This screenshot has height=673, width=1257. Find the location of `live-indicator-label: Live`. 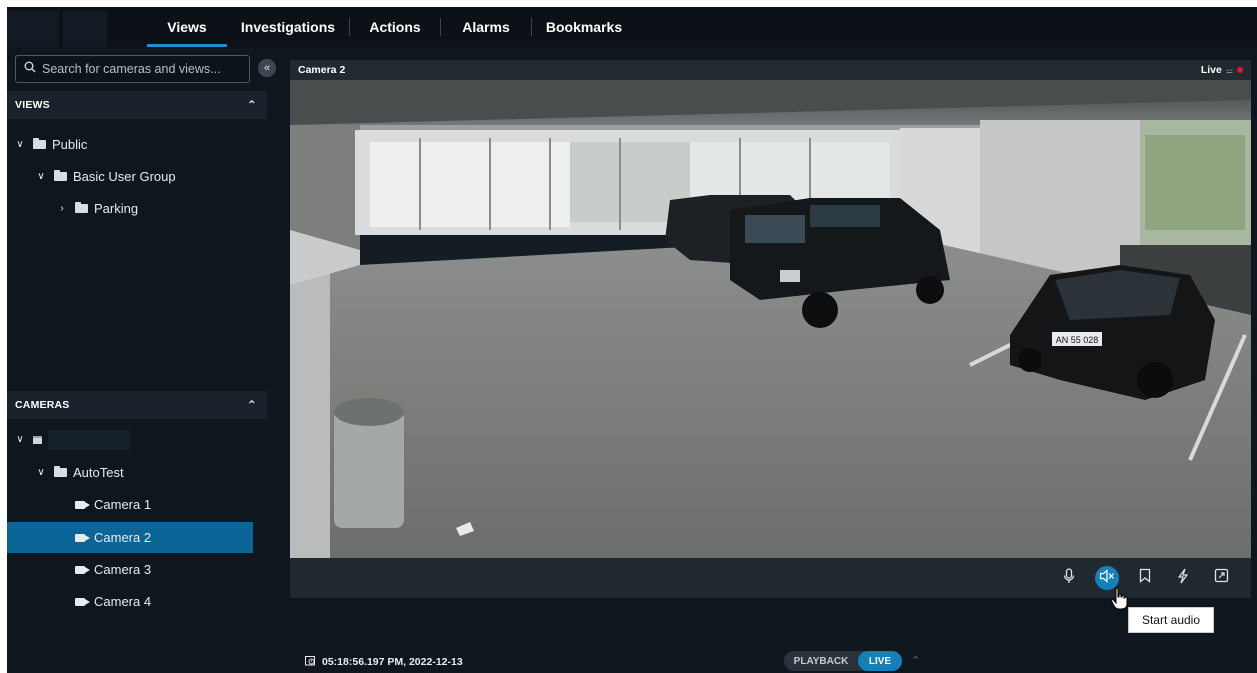

live-indicator-label: Live is located at coordinates (1211, 70).